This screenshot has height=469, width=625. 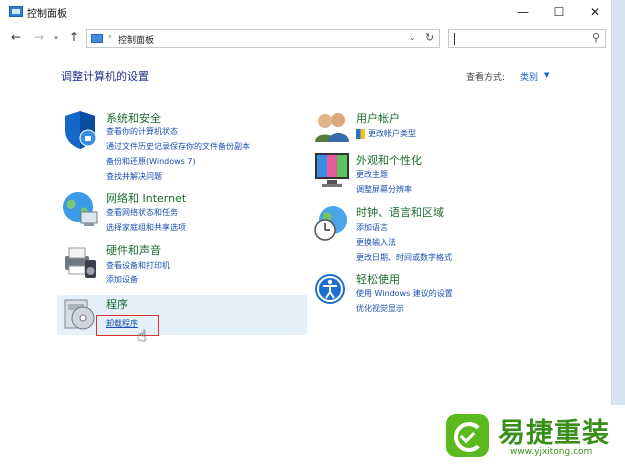 What do you see at coordinates (378, 279) in the screenshot?
I see `category-ease-of-access: 轻松使用` at bounding box center [378, 279].